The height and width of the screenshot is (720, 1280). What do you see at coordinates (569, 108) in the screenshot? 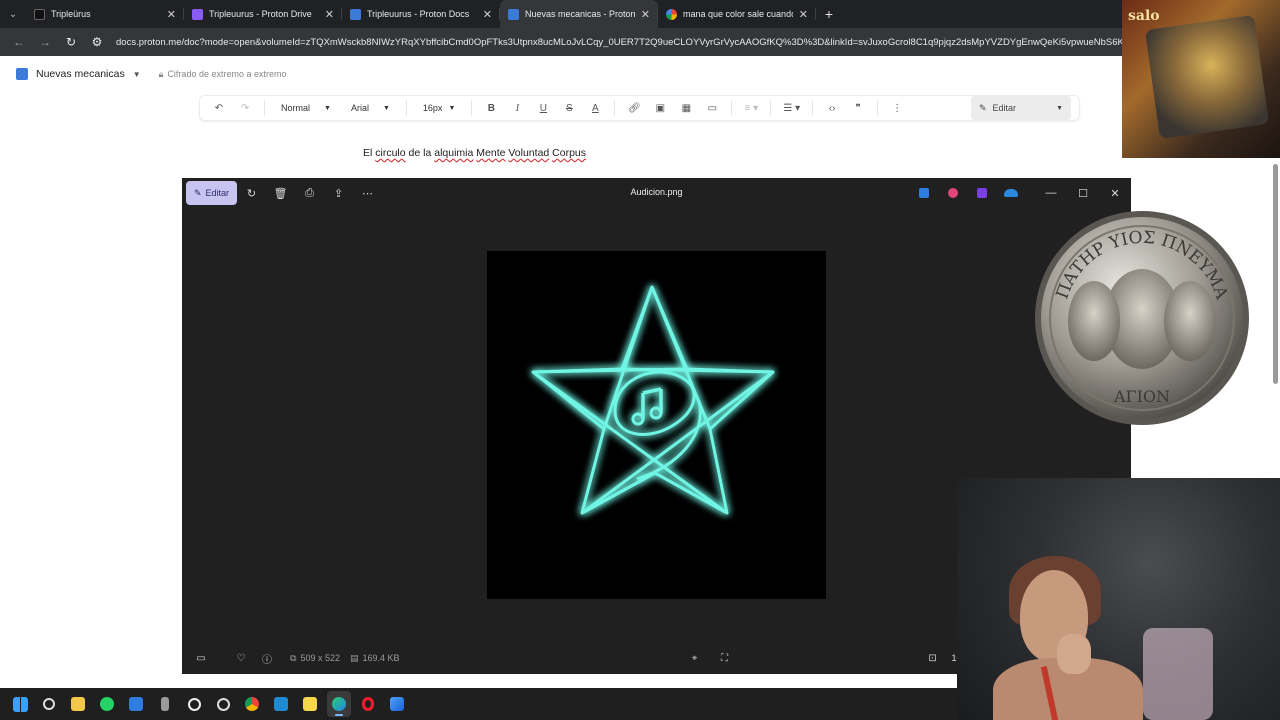
I see `strikethrough-icon: S` at bounding box center [569, 108].